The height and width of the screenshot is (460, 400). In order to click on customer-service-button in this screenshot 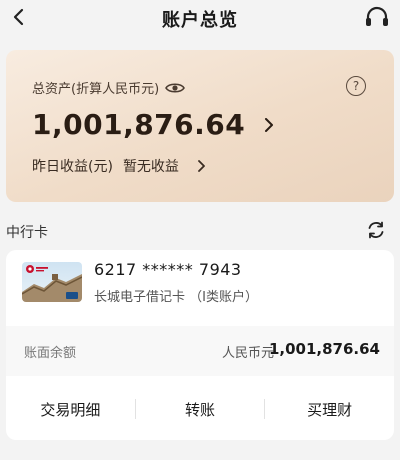, I will do `click(377, 18)`.